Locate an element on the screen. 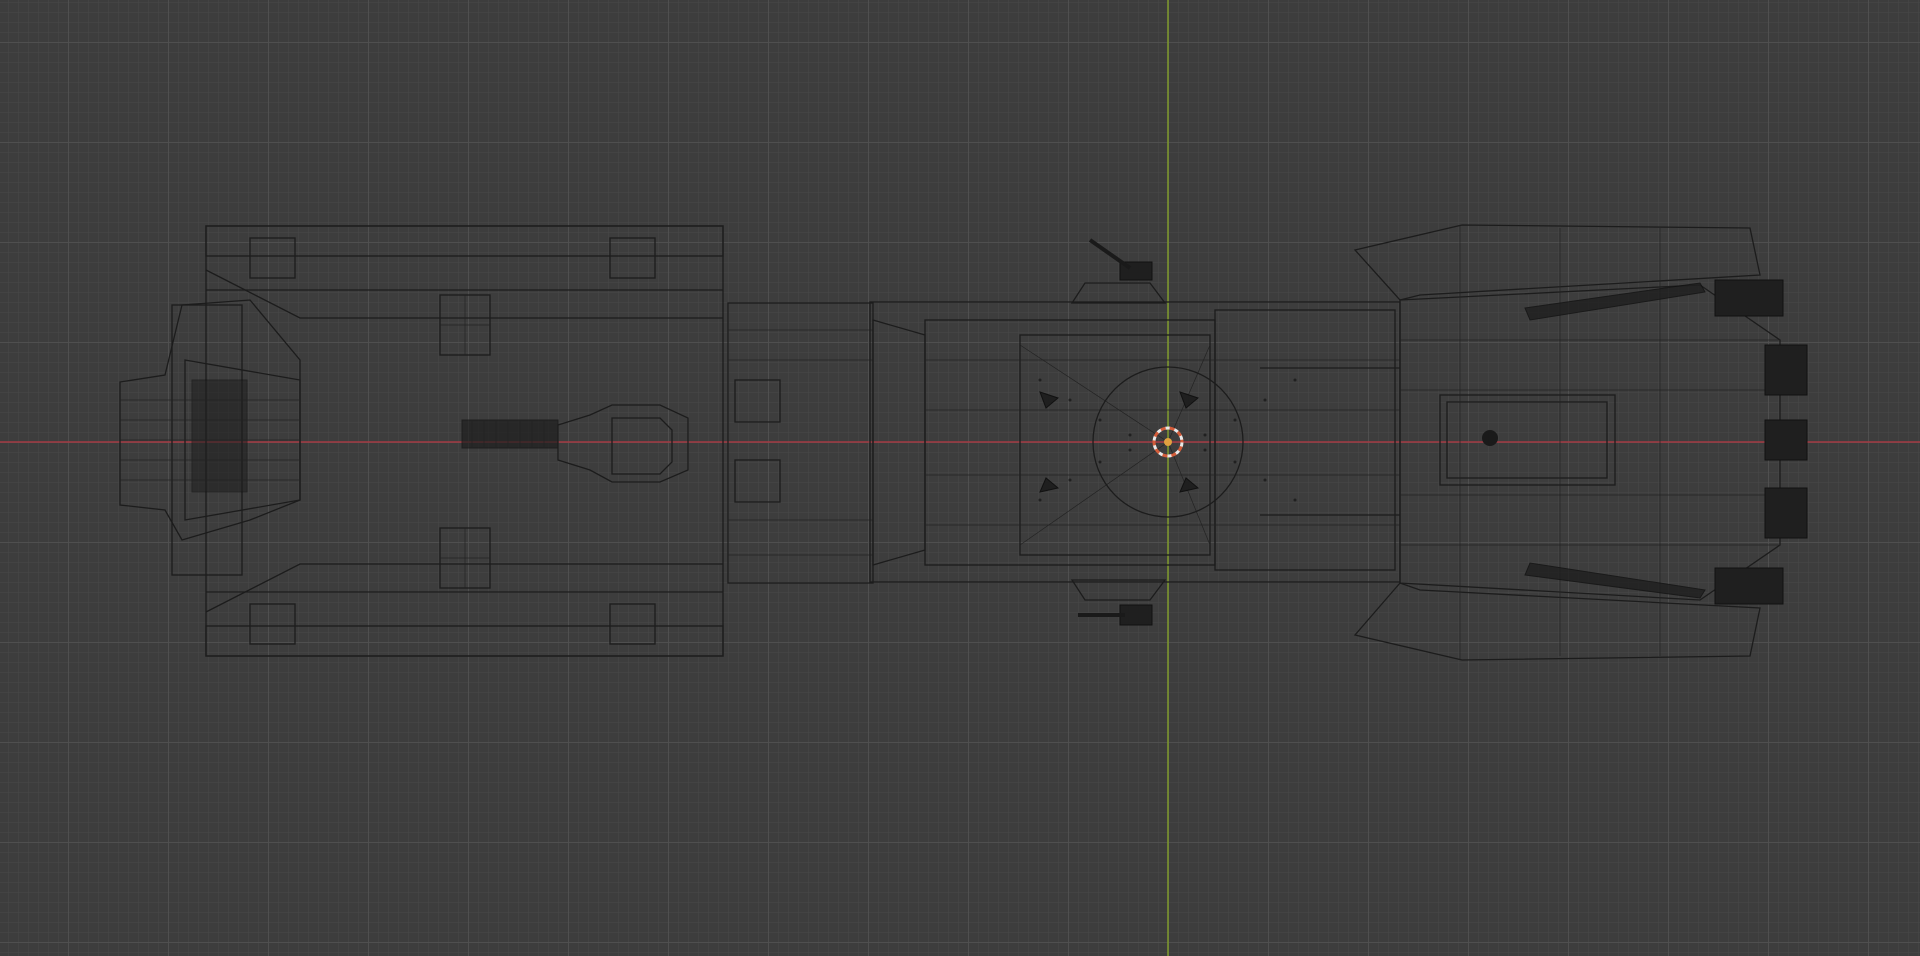  connector is located at coordinates (800, 443).